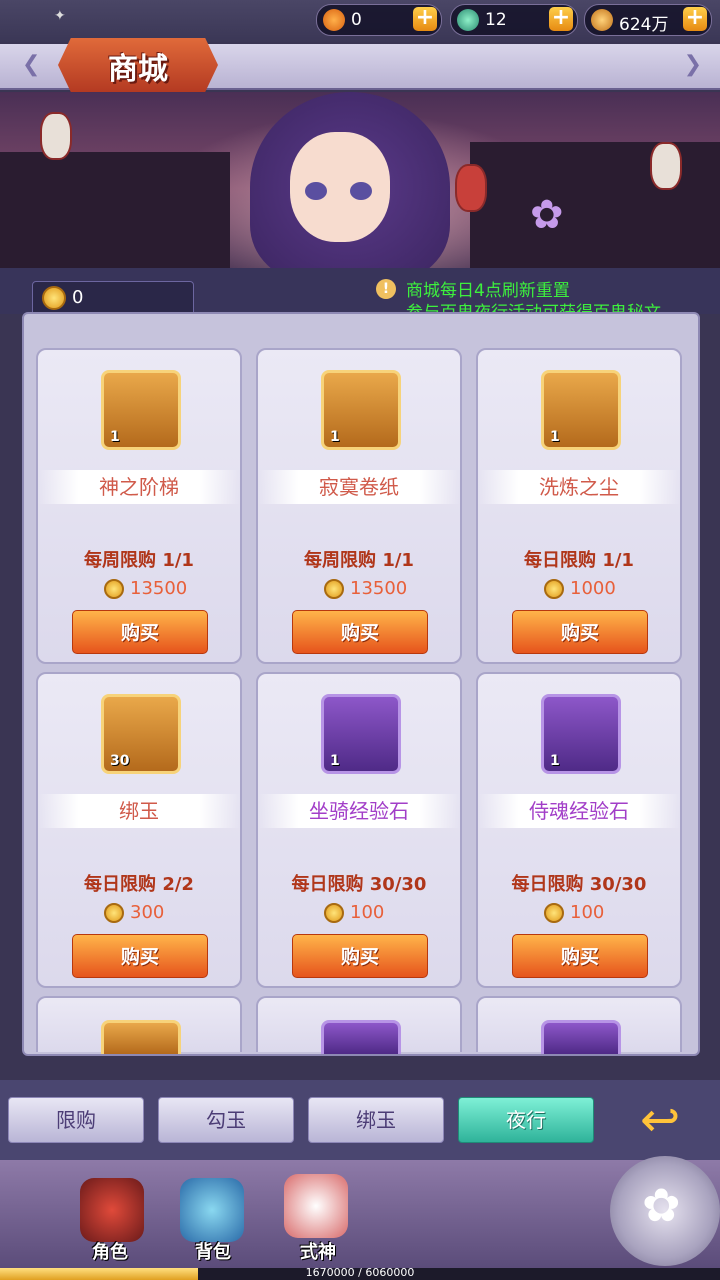  What do you see at coordinates (139, 884) in the screenshot?
I see `purchase-limit: 每日限购 2/2` at bounding box center [139, 884].